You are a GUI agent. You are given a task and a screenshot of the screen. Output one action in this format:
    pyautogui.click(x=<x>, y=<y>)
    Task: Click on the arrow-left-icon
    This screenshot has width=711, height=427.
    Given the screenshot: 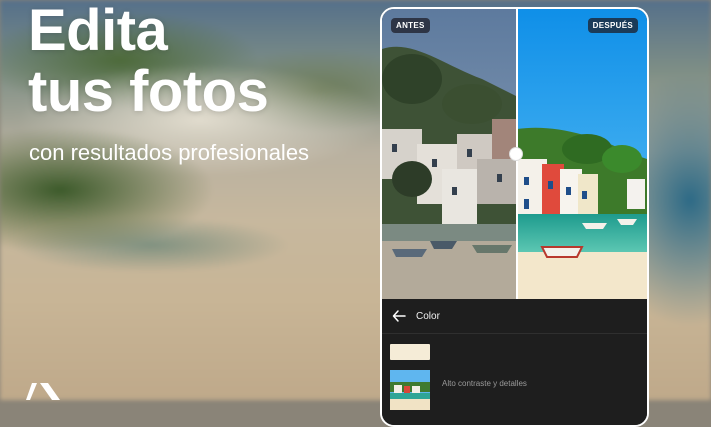 What is the action you would take?
    pyautogui.click(x=399, y=316)
    